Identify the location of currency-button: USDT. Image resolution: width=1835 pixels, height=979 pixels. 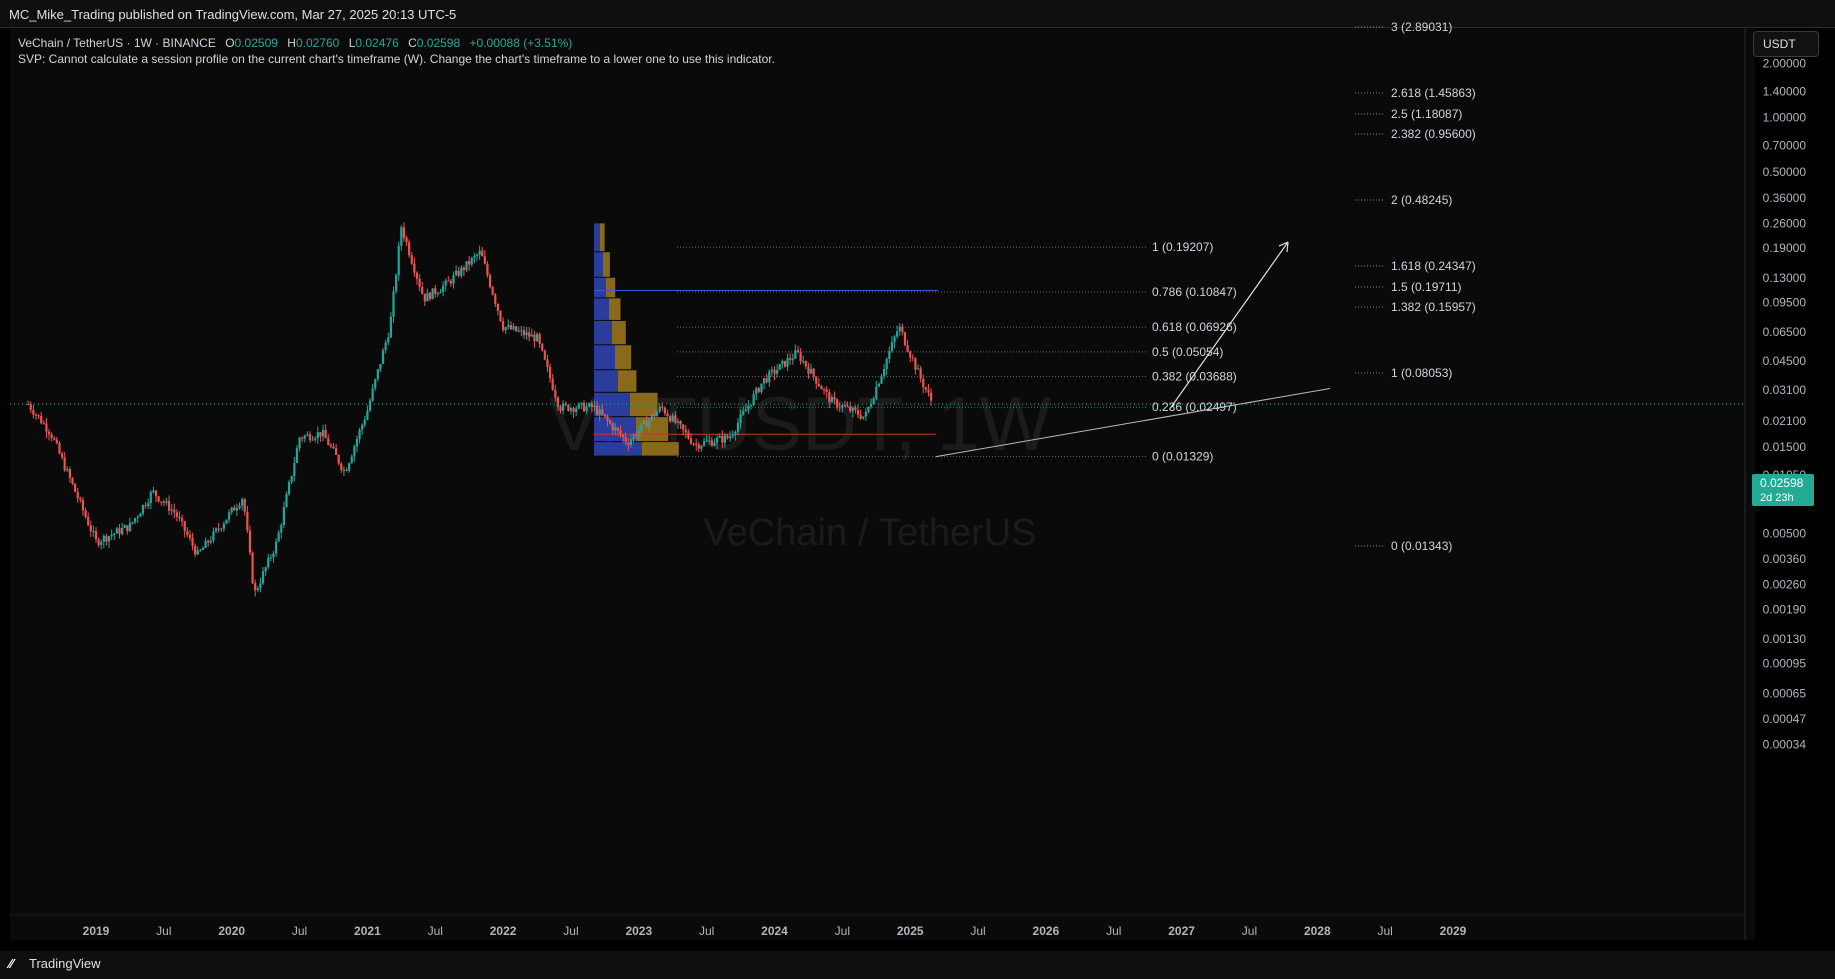
(1786, 44).